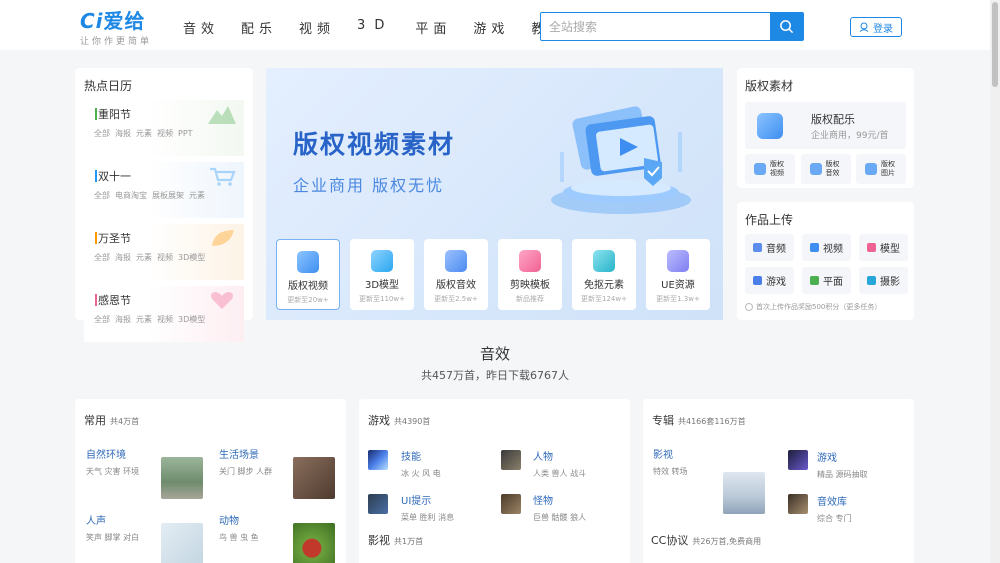 The image size is (1000, 563). What do you see at coordinates (131, 195) in the screenshot?
I see `calendar-tag: 电商淘宝` at bounding box center [131, 195].